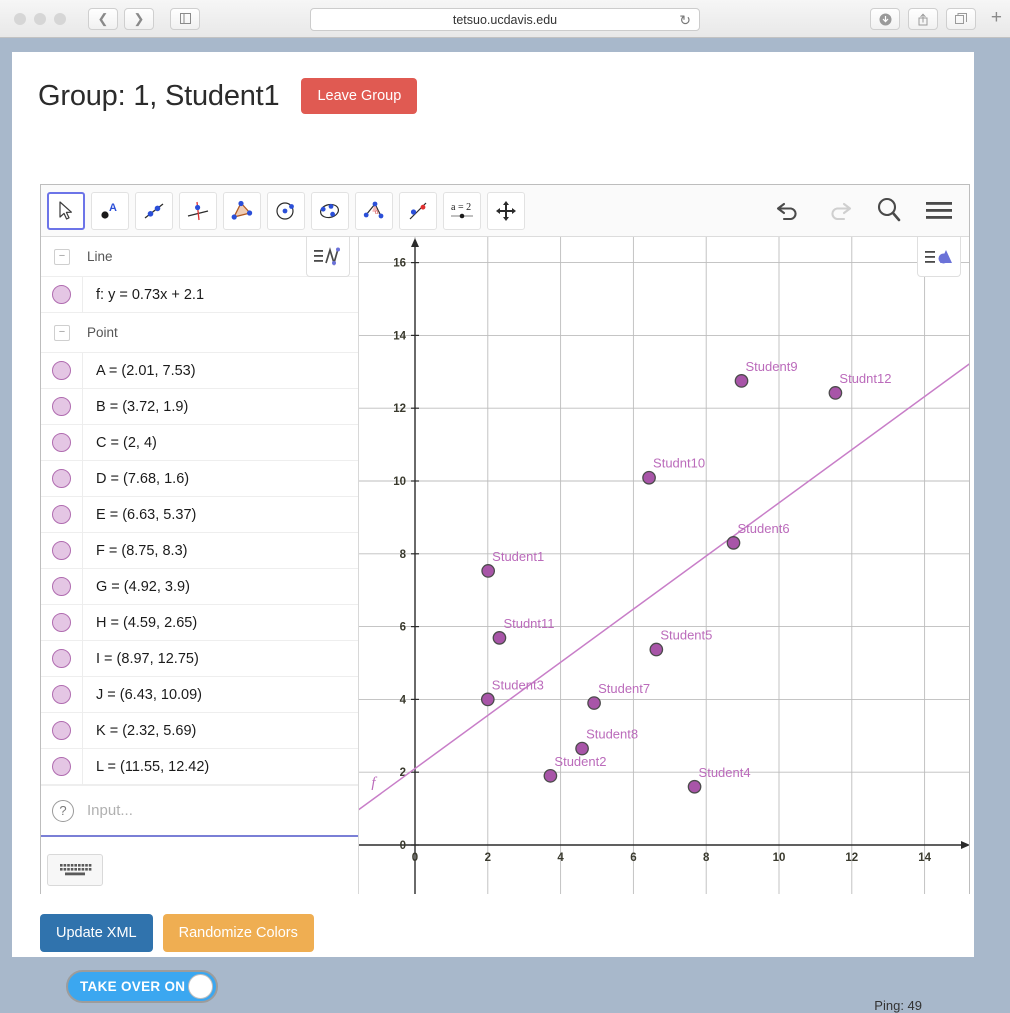 Image resolution: width=1010 pixels, height=1013 pixels. I want to click on point-label: Student6, so click(764, 528).